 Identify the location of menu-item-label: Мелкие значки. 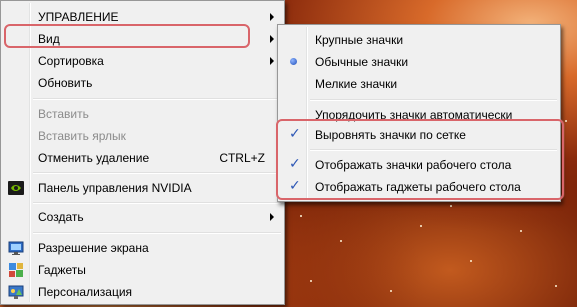
(356, 84).